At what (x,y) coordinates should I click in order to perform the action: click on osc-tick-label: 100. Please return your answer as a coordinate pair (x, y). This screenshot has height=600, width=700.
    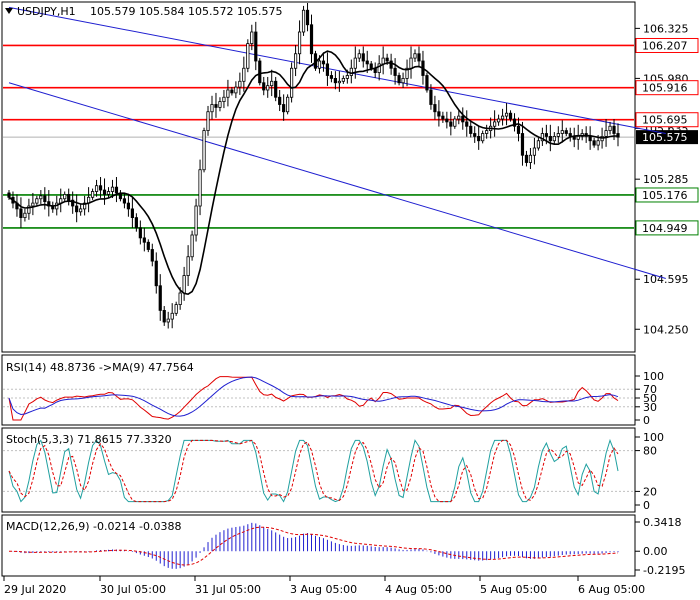
    Looking at the image, I should click on (653, 437).